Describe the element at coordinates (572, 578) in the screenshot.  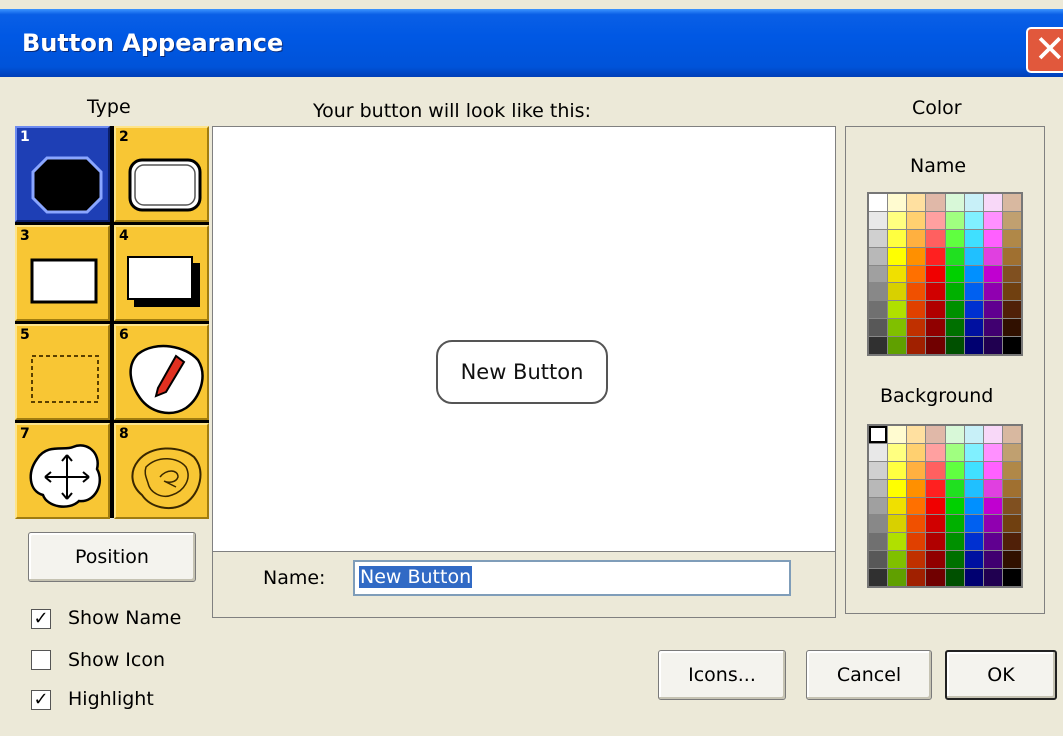
I see `name-input: New Button` at that location.